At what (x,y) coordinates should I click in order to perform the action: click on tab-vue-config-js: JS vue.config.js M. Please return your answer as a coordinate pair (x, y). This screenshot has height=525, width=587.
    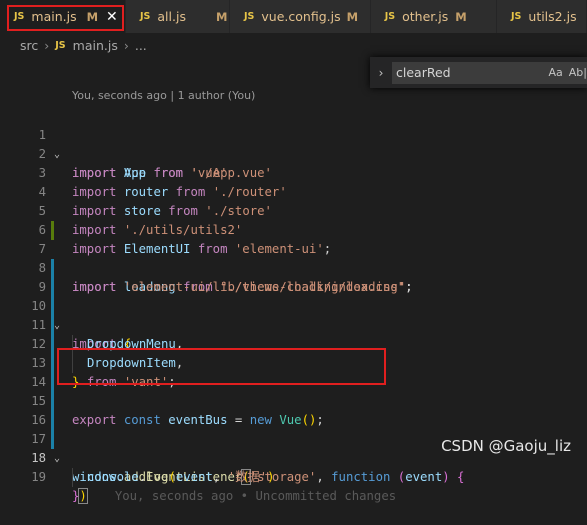
    Looking at the image, I should click on (300, 16).